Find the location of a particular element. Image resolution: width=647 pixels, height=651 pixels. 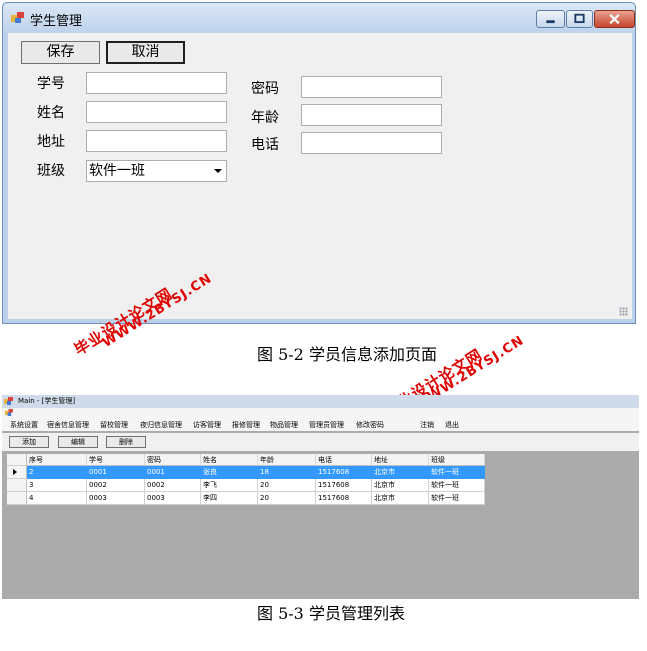

menu-dorm-info: 宿舍信息管理 is located at coordinates (68, 425).